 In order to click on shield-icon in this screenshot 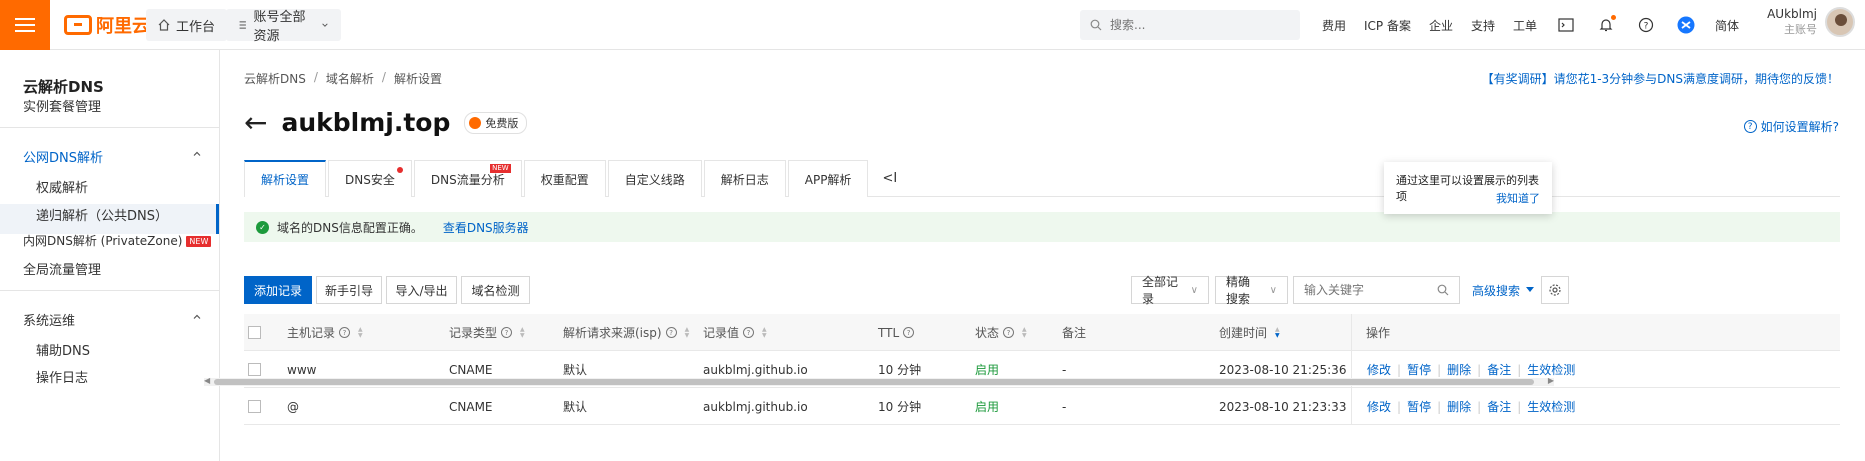, I will do `click(475, 122)`.